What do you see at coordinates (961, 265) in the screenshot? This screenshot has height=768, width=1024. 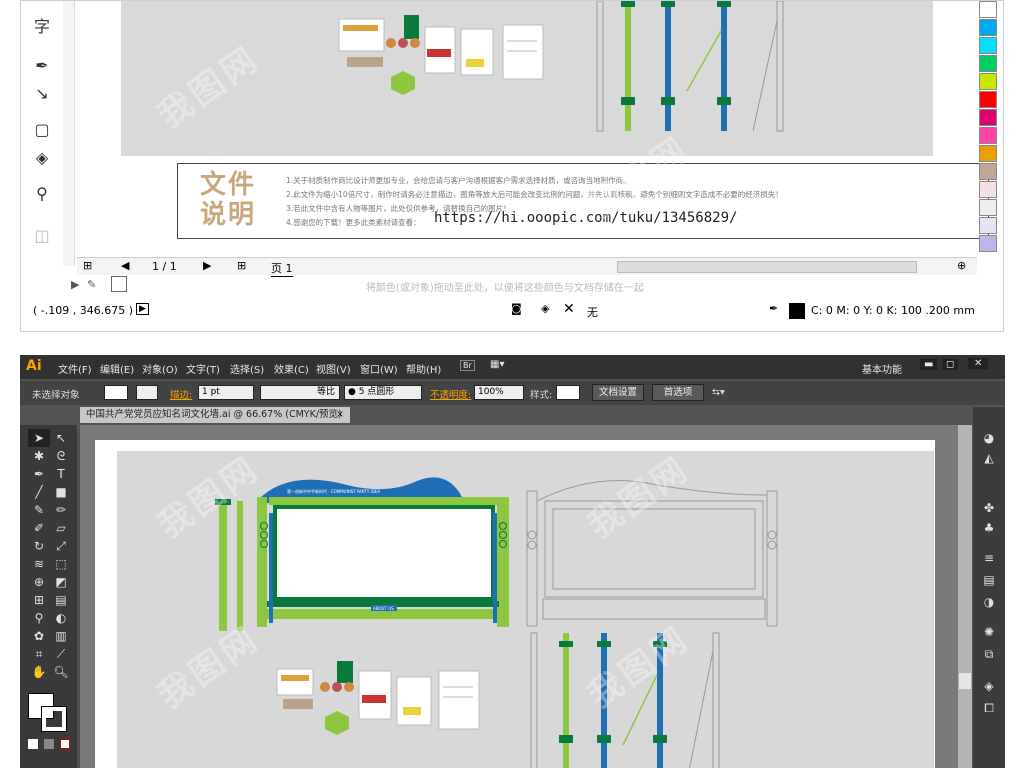 I see `zoom-icon: ⊕` at bounding box center [961, 265].